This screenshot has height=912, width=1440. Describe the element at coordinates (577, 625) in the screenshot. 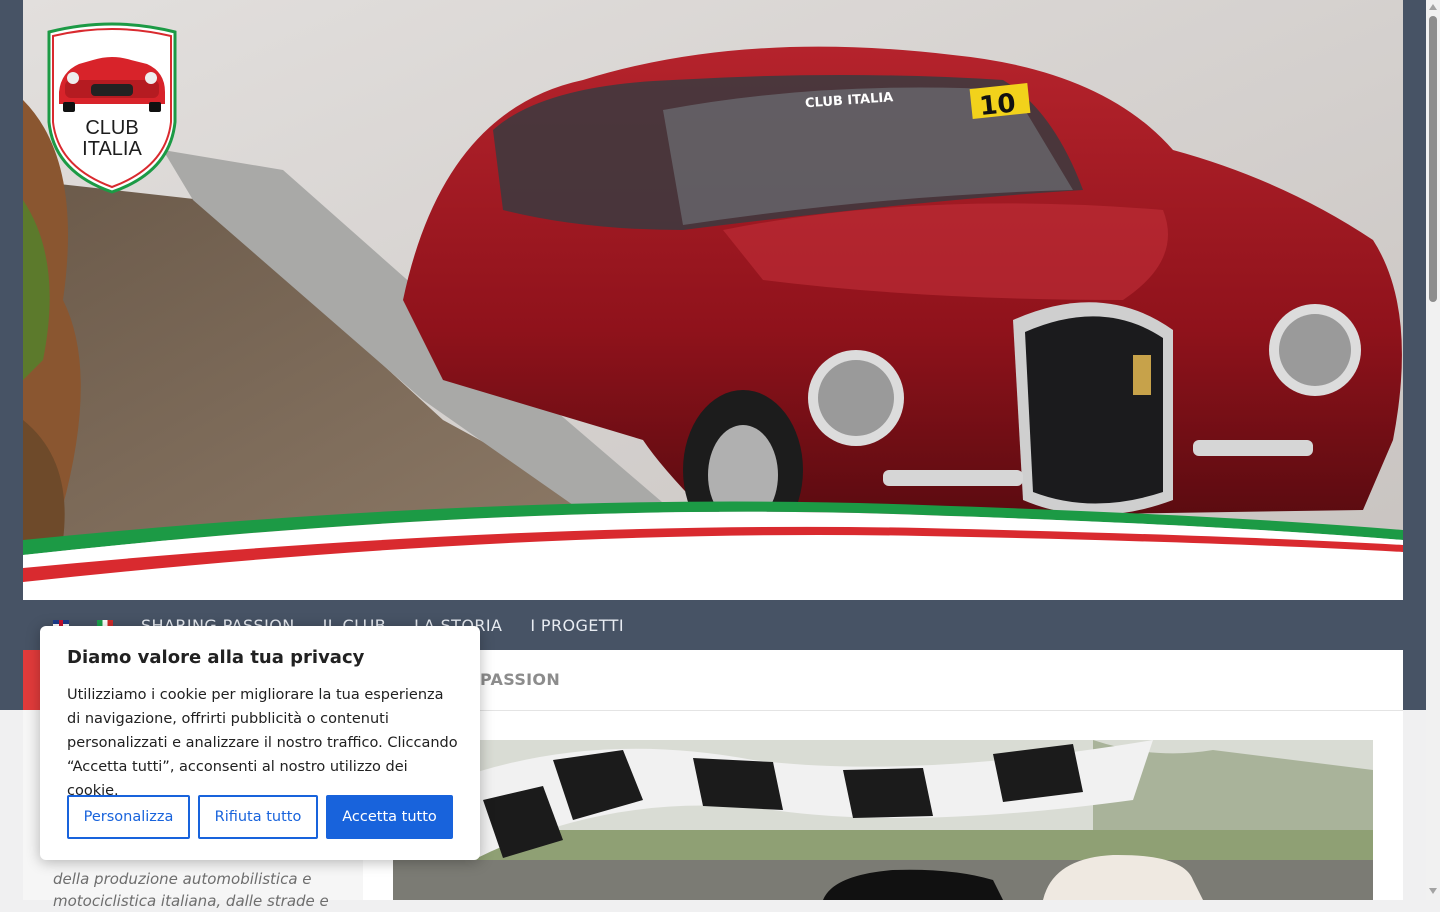

I see `nav-item-i-progetti: I PROGETTI` at that location.